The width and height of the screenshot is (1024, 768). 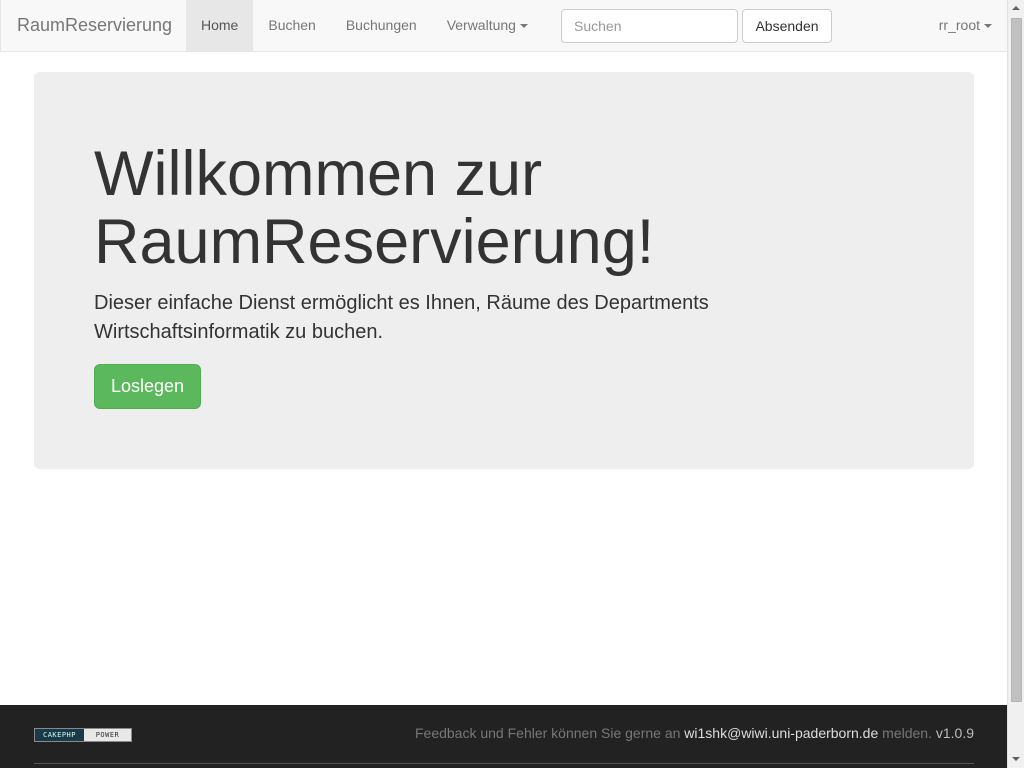 I want to click on scroll-down-arrow-icon, so click(x=1016, y=759).